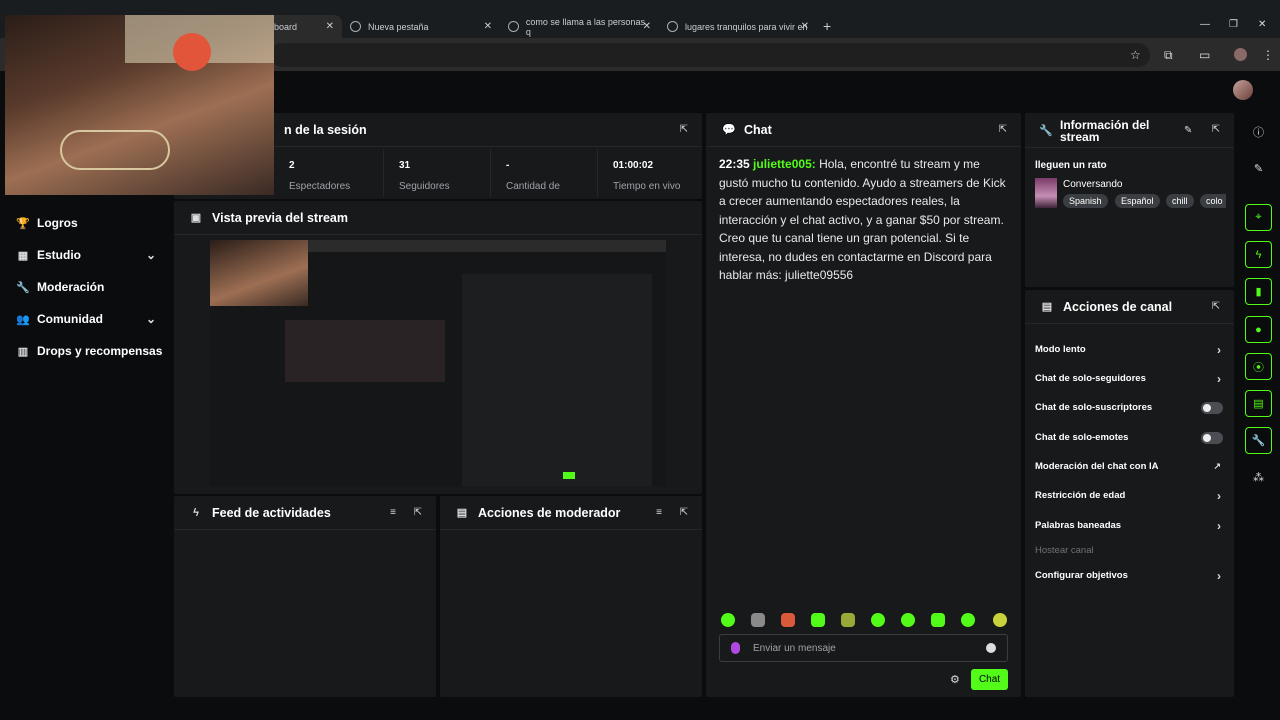 This screenshot has width=1280, height=720. Describe the element at coordinates (1130, 437) in the screenshot. I see `action-emotes-only: Chat de solo-emotes` at that location.